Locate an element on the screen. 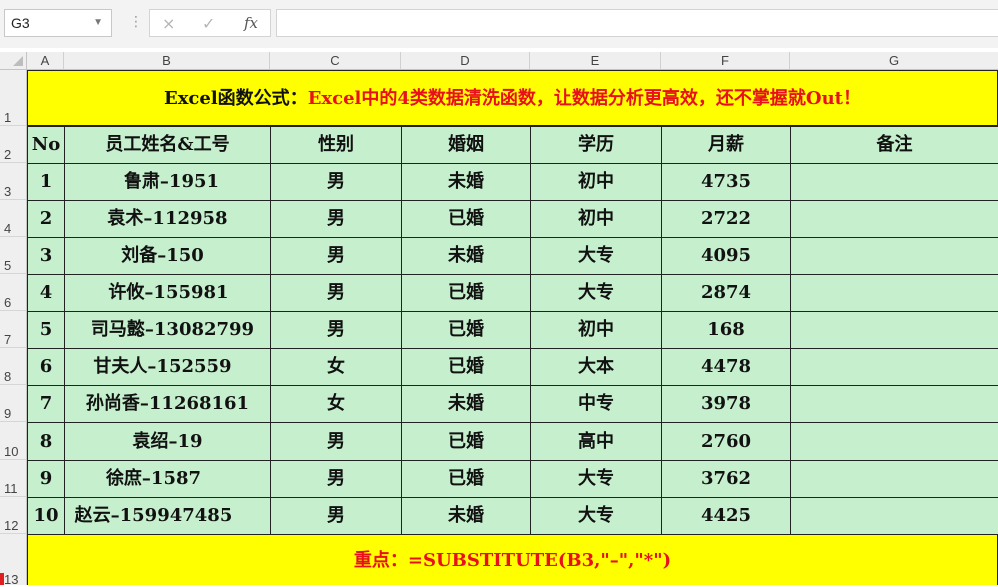 The height and width of the screenshot is (587, 998). header-cell-gender: 性别 is located at coordinates (336, 145).